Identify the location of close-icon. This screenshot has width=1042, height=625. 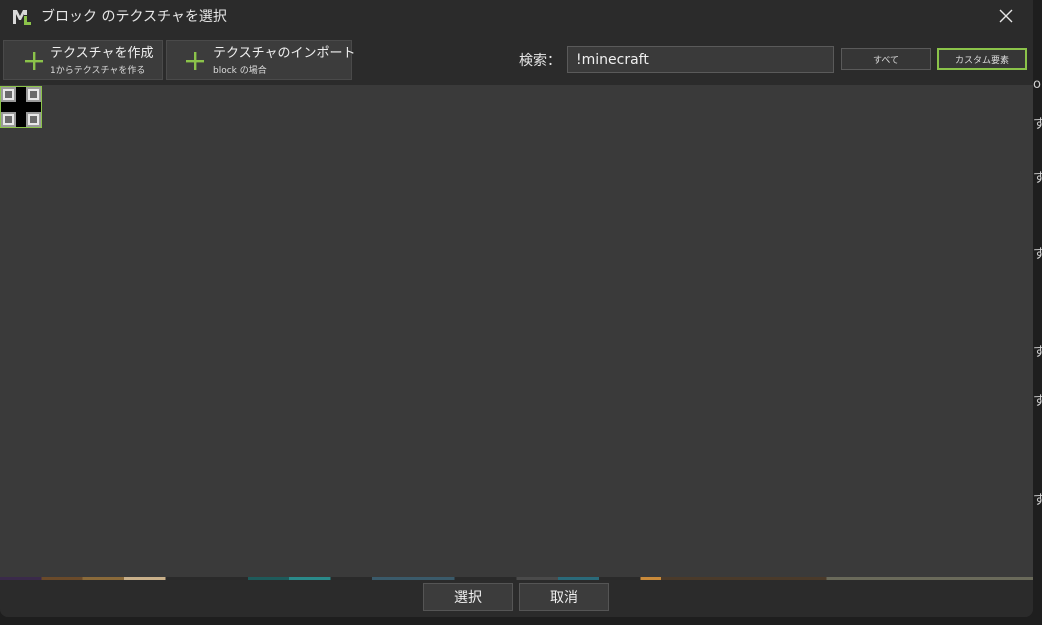
(1006, 16).